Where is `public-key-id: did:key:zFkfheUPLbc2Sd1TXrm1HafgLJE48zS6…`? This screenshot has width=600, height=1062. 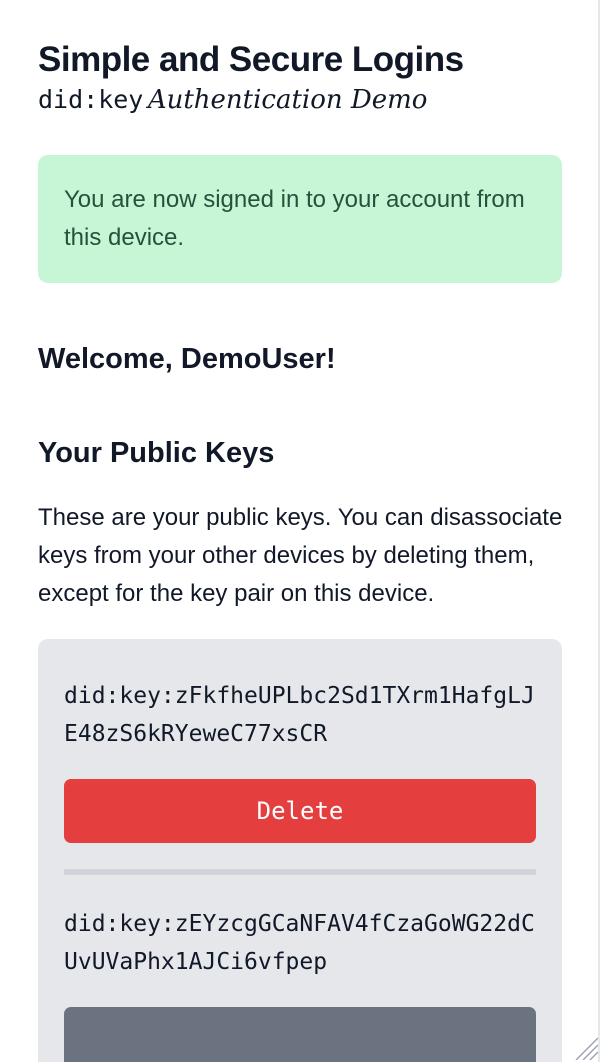 public-key-id: did:key:zFkfheUPLbc2Sd1TXrm1HafgLJE48zS6… is located at coordinates (299, 715).